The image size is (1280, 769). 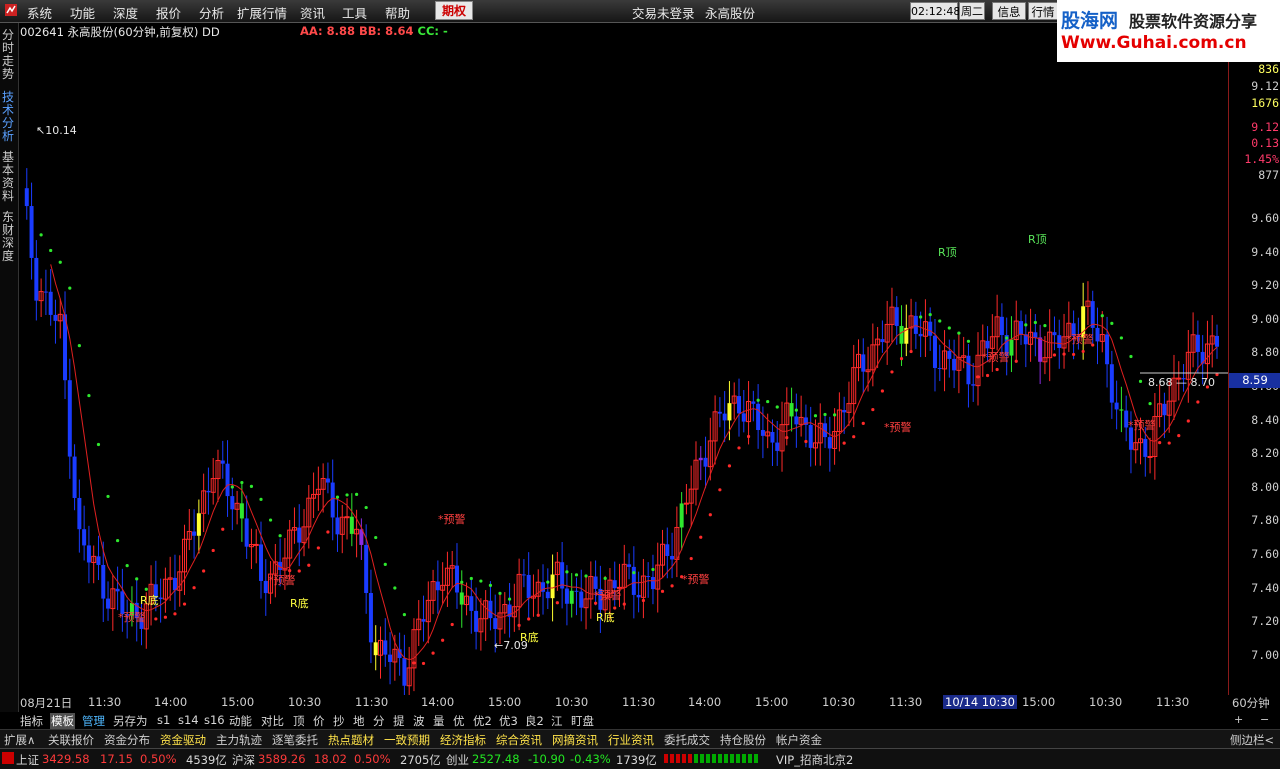 What do you see at coordinates (814, 760) in the screenshot?
I see `server-name: VIP_招商北京2` at bounding box center [814, 760].